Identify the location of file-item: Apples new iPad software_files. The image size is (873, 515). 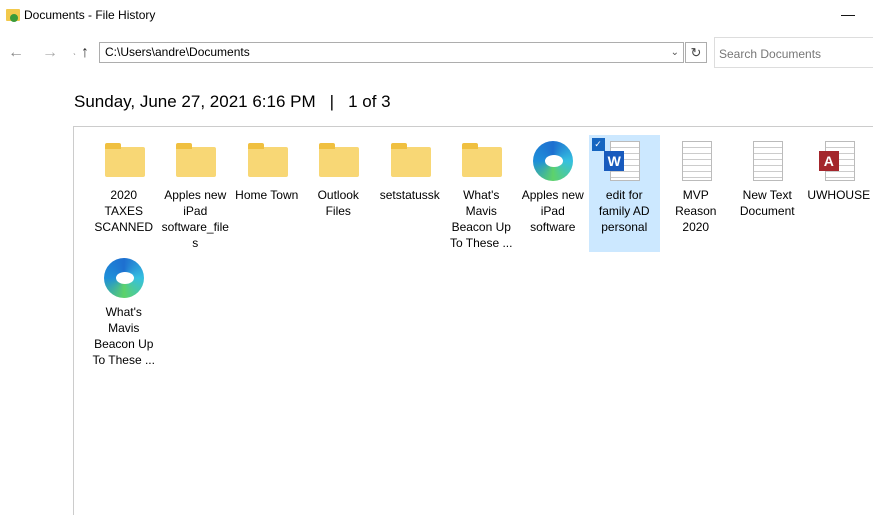
(196, 193).